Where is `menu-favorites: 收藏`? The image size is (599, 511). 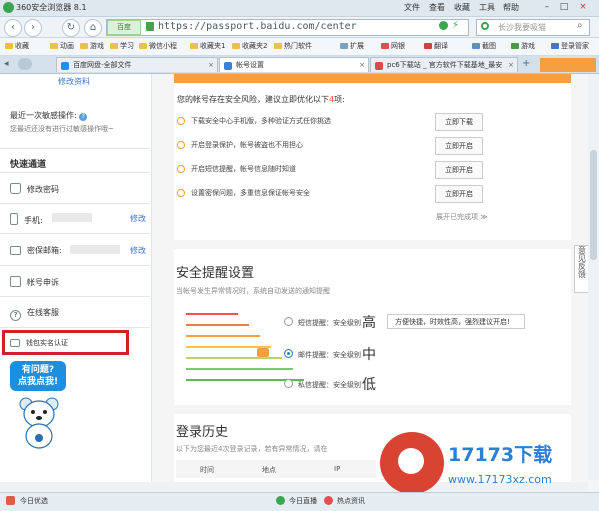
menu-favorites: 收藏 is located at coordinates (462, 7).